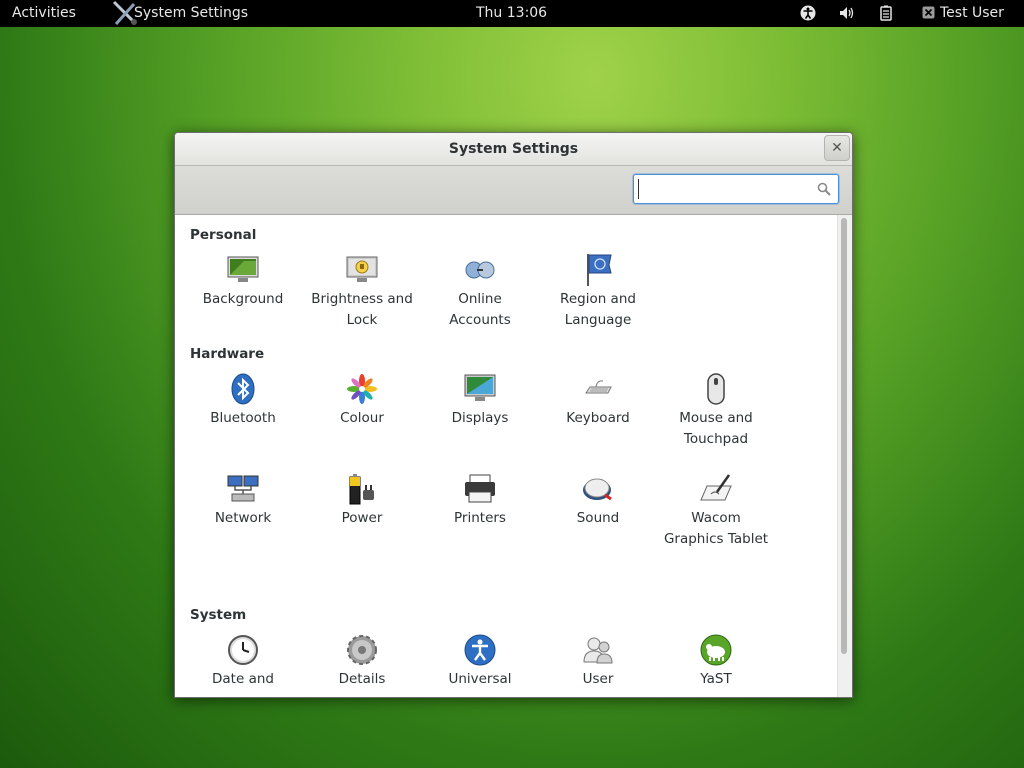 The width and height of the screenshot is (1024, 768). I want to click on panel-label: Brightness and Lock, so click(362, 309).